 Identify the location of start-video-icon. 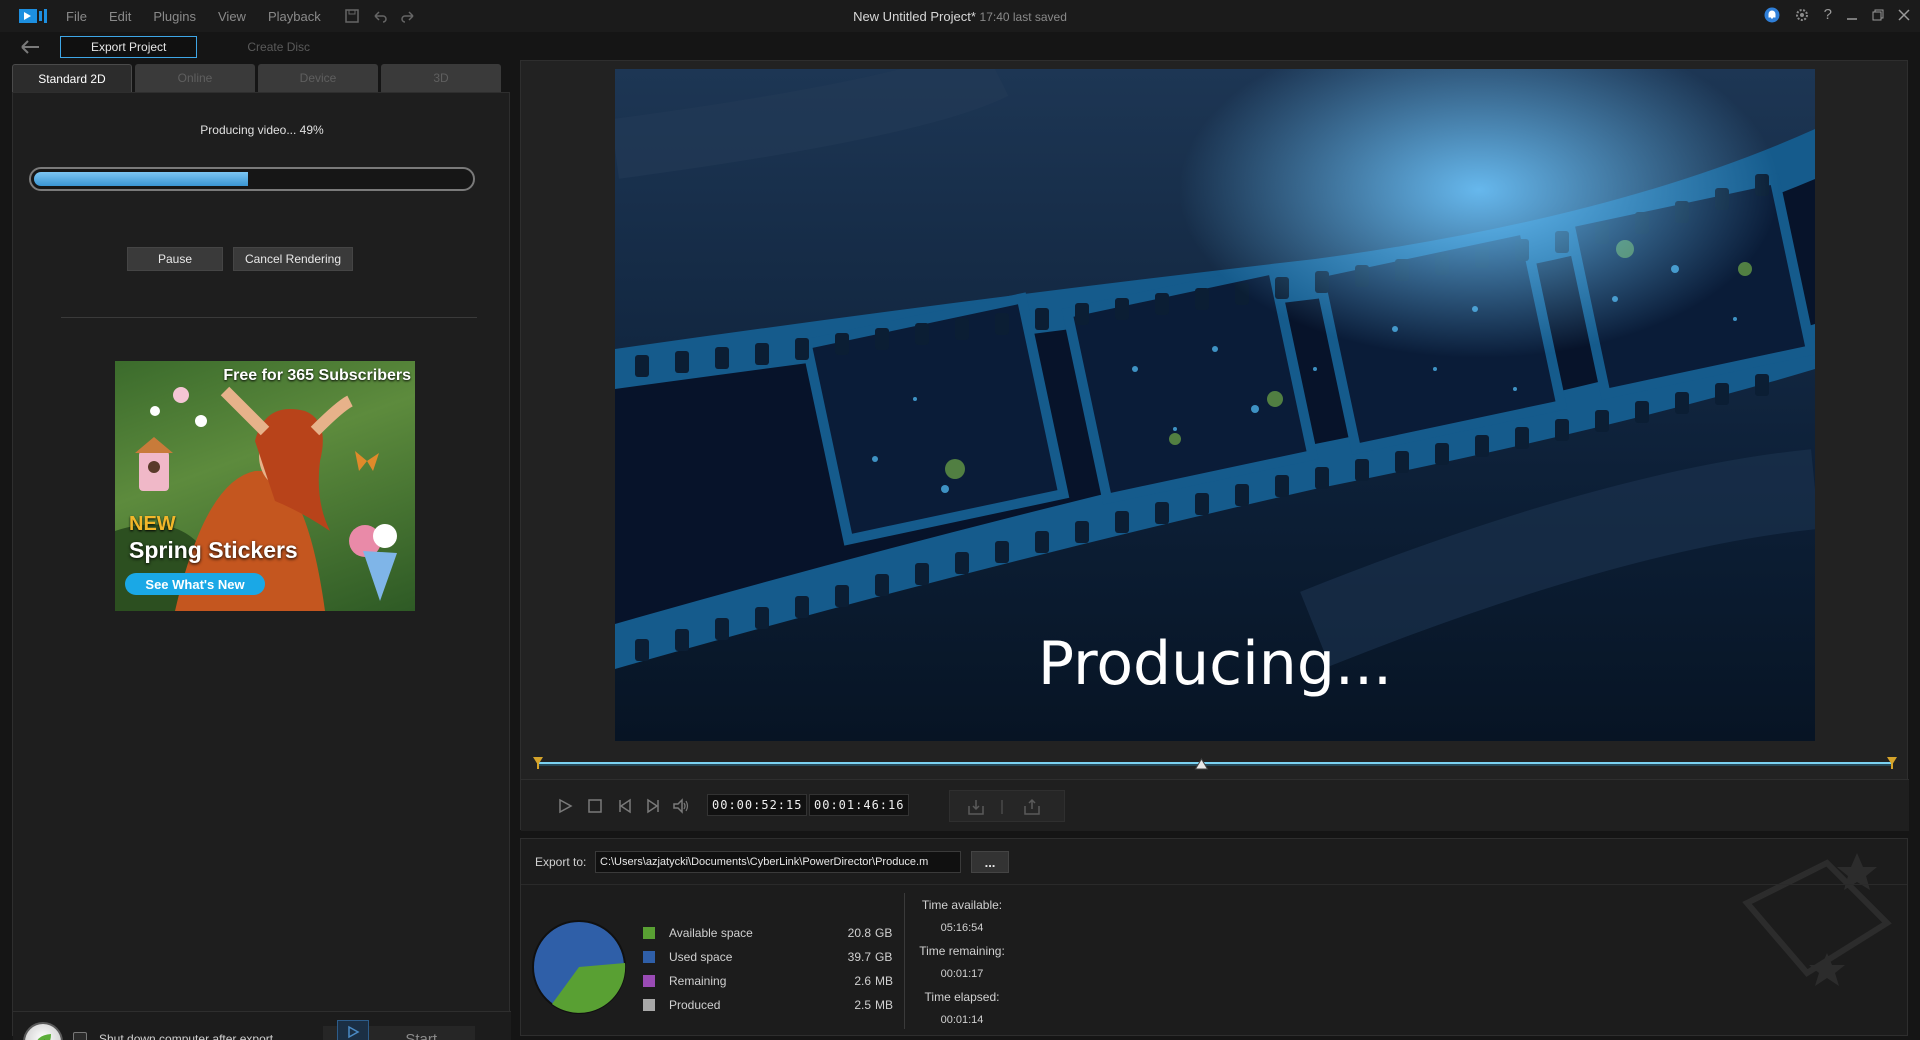
(353, 1030).